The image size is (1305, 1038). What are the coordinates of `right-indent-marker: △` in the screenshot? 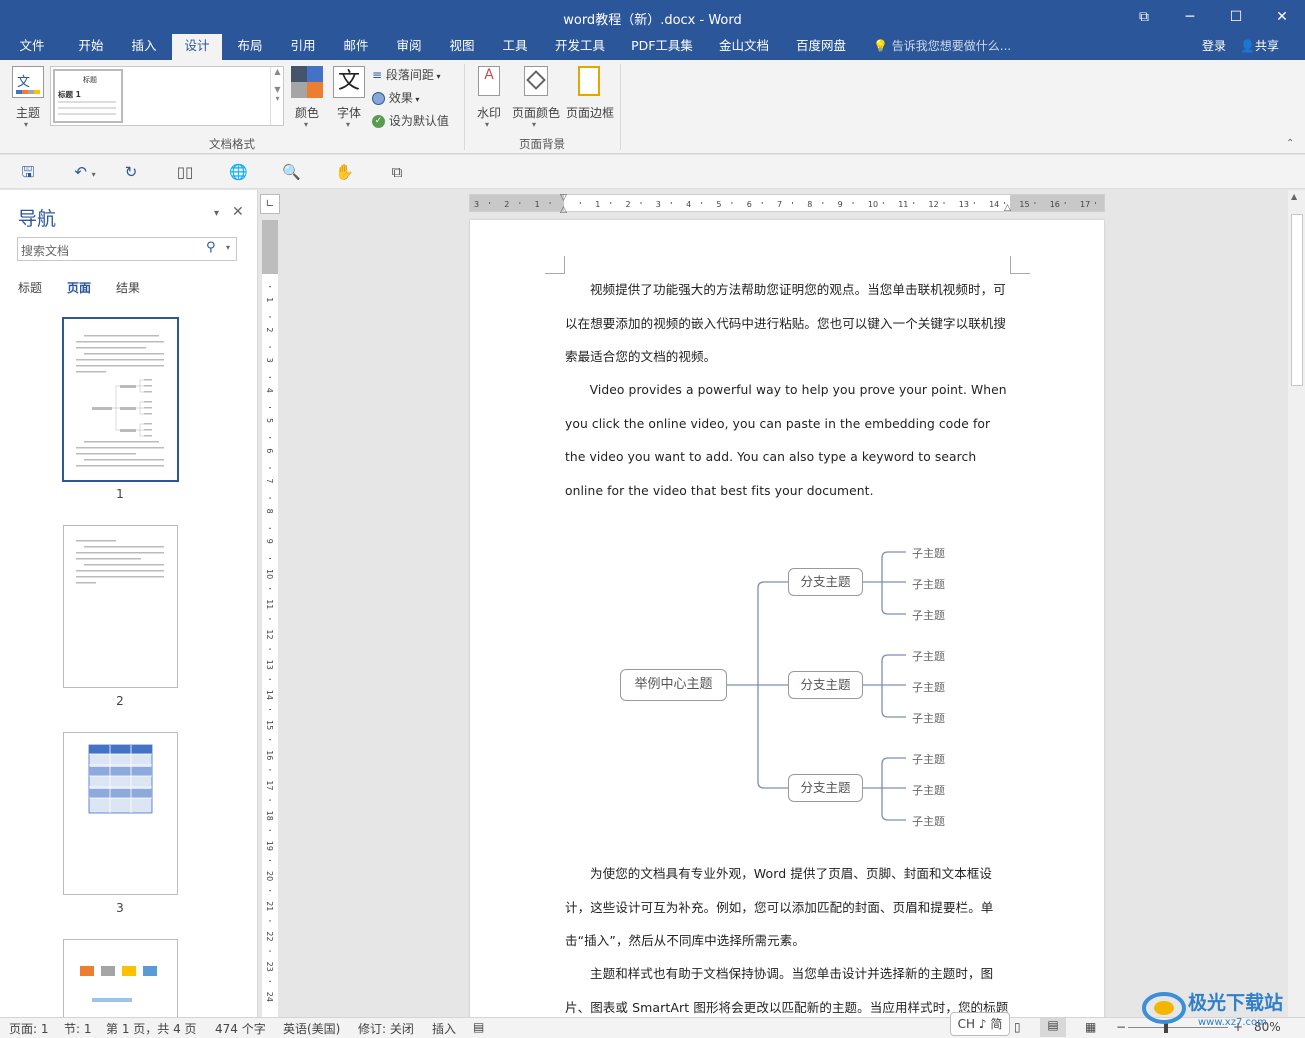 It's located at (1007, 208).